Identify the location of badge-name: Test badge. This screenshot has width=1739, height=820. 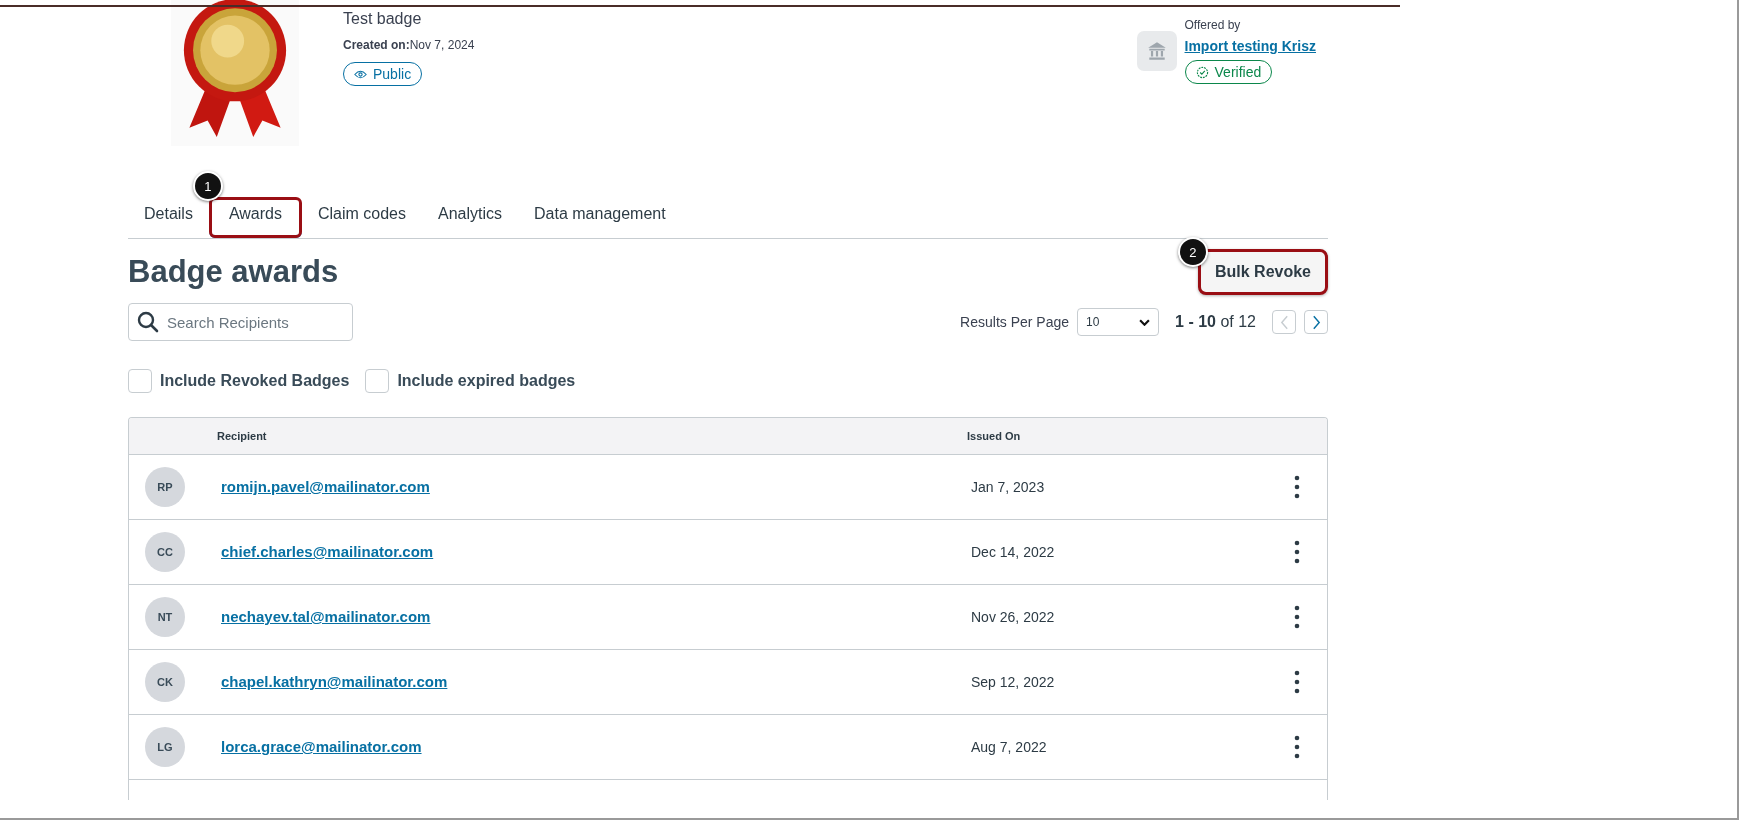
(383, 19).